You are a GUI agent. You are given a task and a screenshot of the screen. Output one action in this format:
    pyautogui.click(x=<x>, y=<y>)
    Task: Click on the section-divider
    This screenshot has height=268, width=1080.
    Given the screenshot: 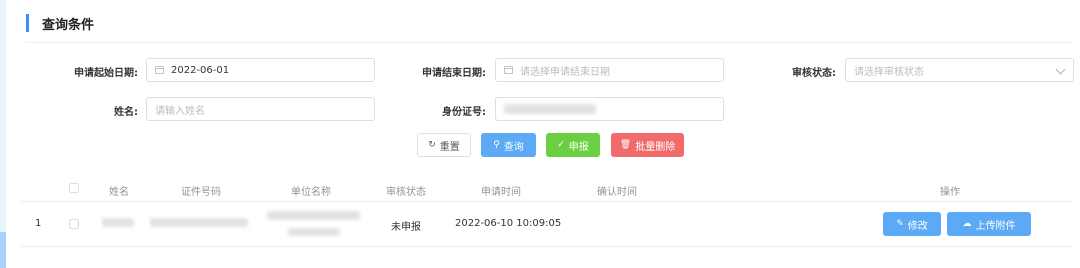 What is the action you would take?
    pyautogui.click(x=550, y=42)
    